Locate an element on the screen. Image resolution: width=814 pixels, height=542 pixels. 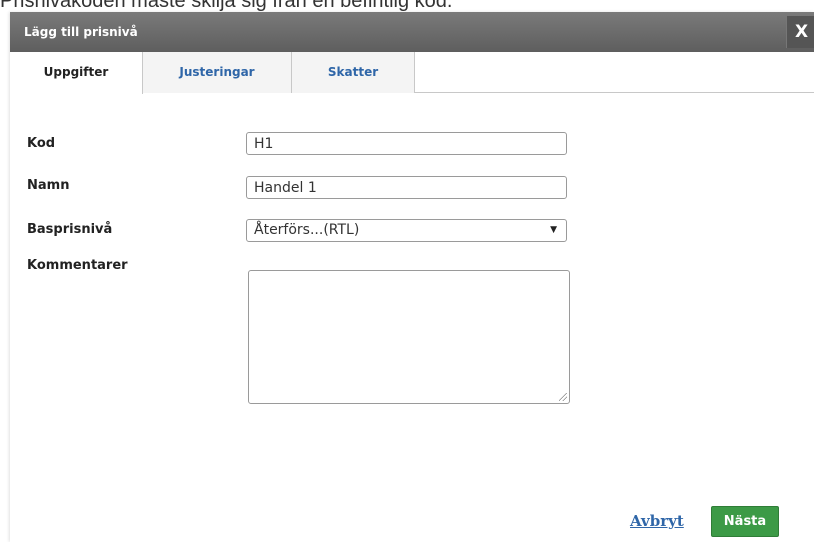
code-input is located at coordinates (406, 143).